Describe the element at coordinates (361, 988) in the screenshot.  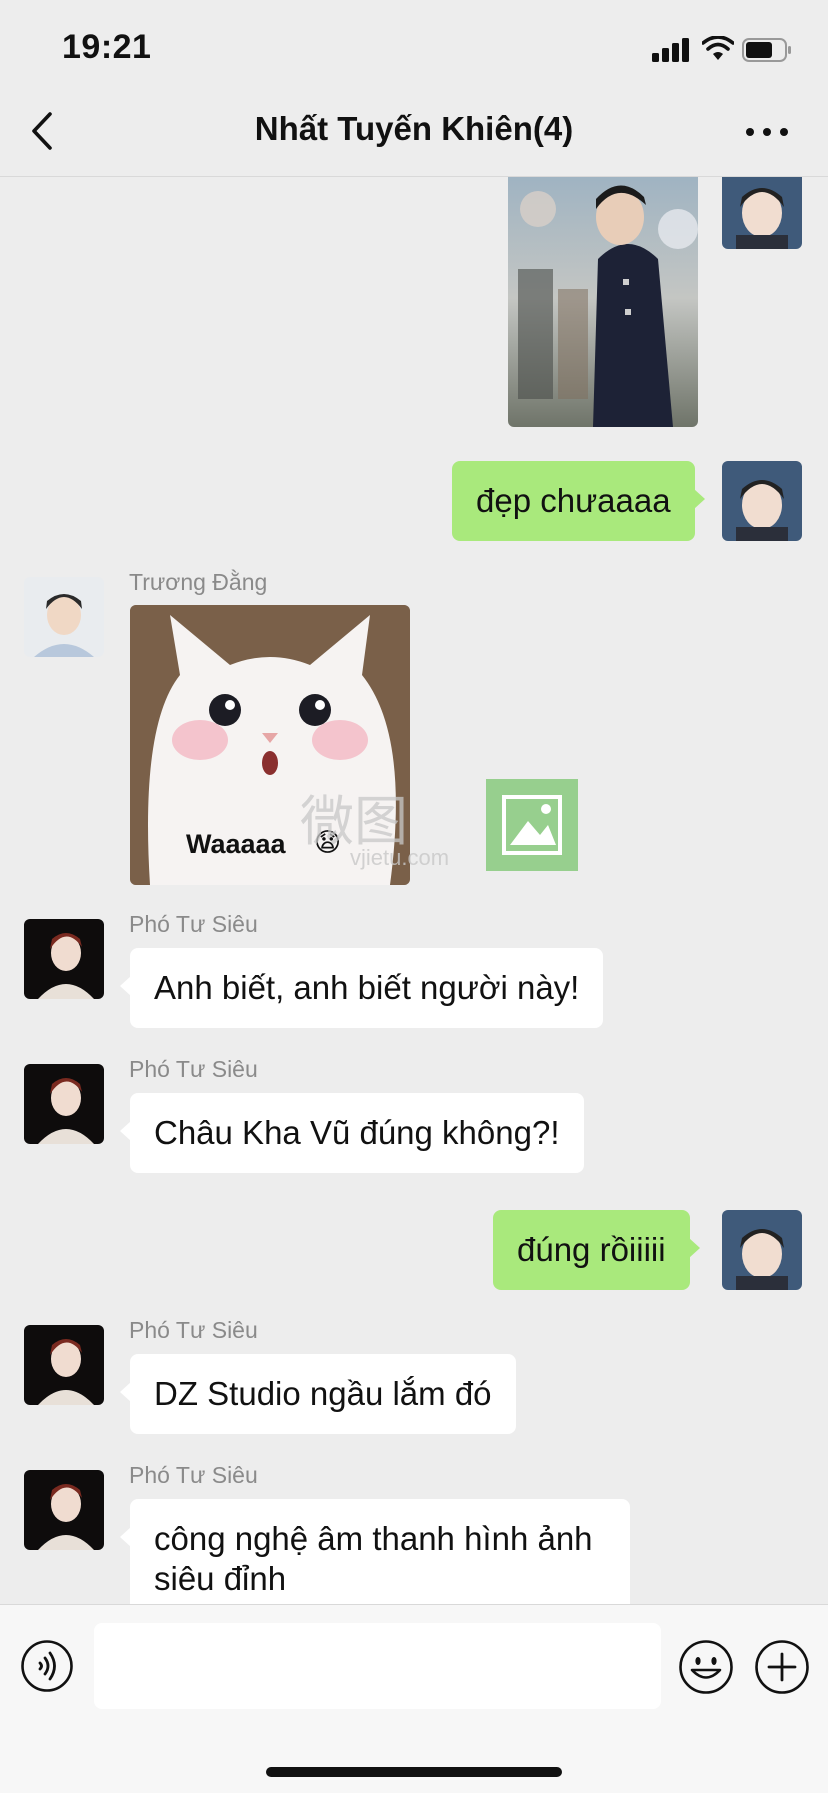
I see `incoming-text-message: Anh biết, anh biết người này!` at that location.